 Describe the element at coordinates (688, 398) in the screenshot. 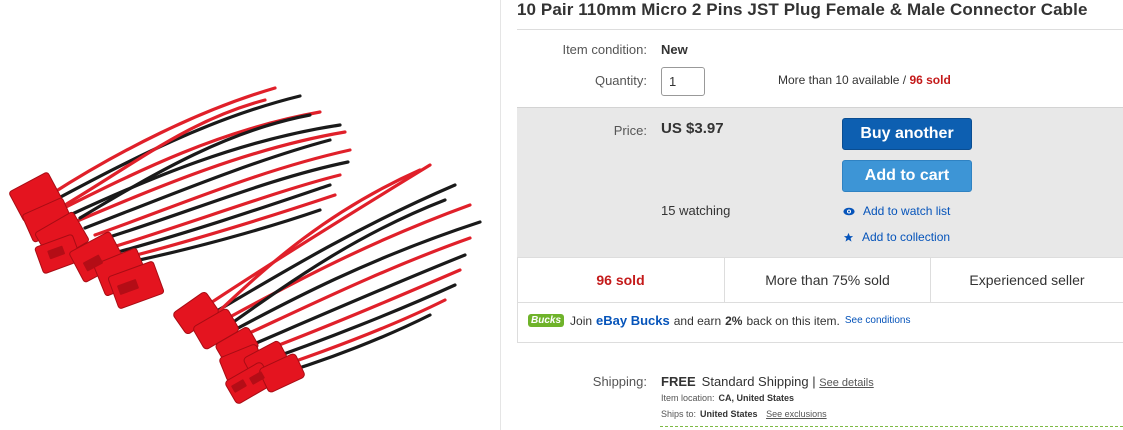

I see `item-location-label: Item location:` at that location.